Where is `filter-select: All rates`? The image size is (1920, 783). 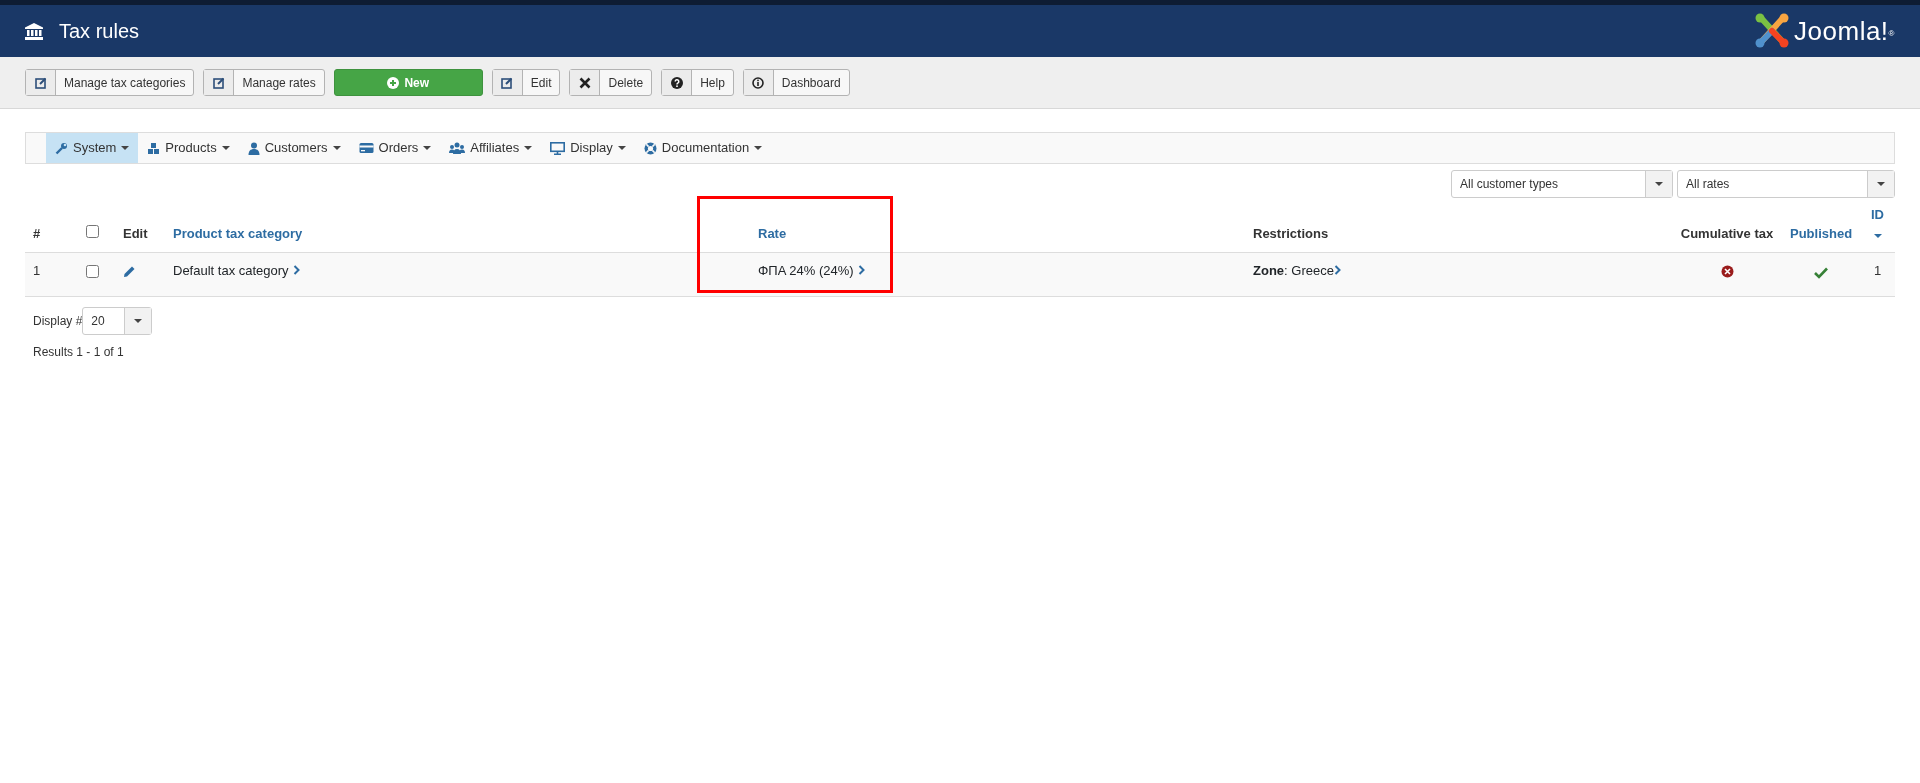
filter-select: All rates is located at coordinates (1786, 184).